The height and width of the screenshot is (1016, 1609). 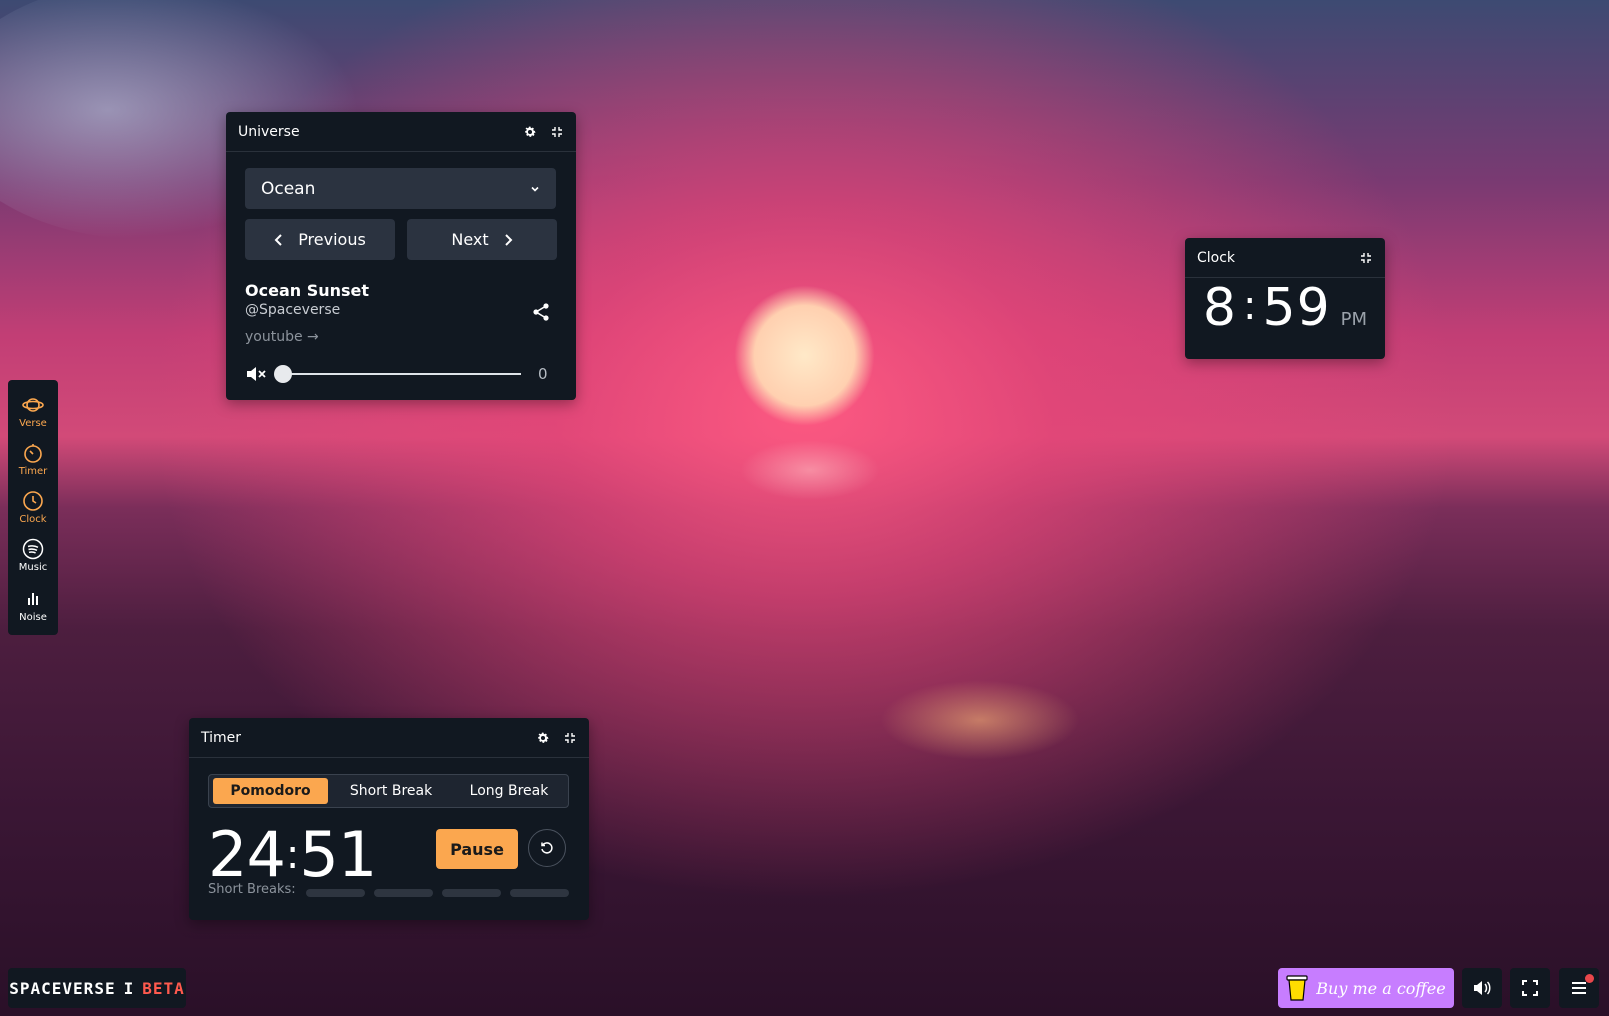 What do you see at coordinates (477, 849) in the screenshot?
I see `pause-button: Pause` at bounding box center [477, 849].